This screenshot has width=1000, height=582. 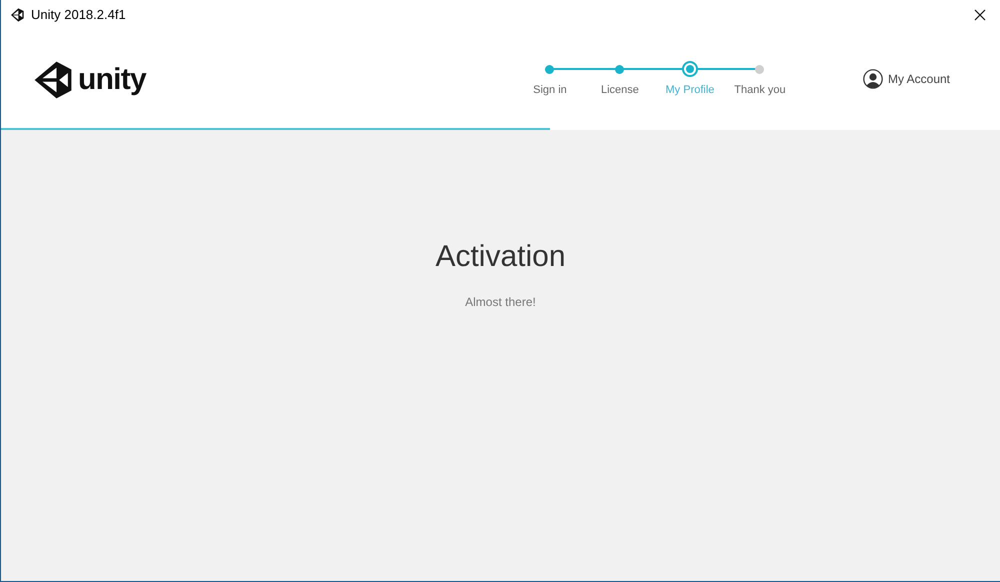 I want to click on page-subtitle: Almost there!, so click(x=500, y=302).